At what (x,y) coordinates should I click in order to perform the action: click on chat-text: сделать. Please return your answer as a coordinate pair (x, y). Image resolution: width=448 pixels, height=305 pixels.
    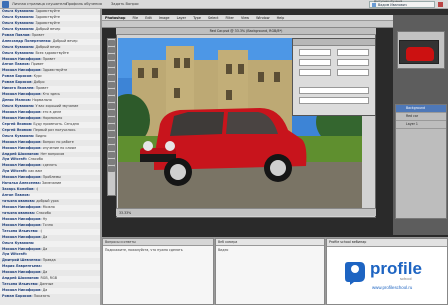
    Looking at the image, I should click on (49, 165).